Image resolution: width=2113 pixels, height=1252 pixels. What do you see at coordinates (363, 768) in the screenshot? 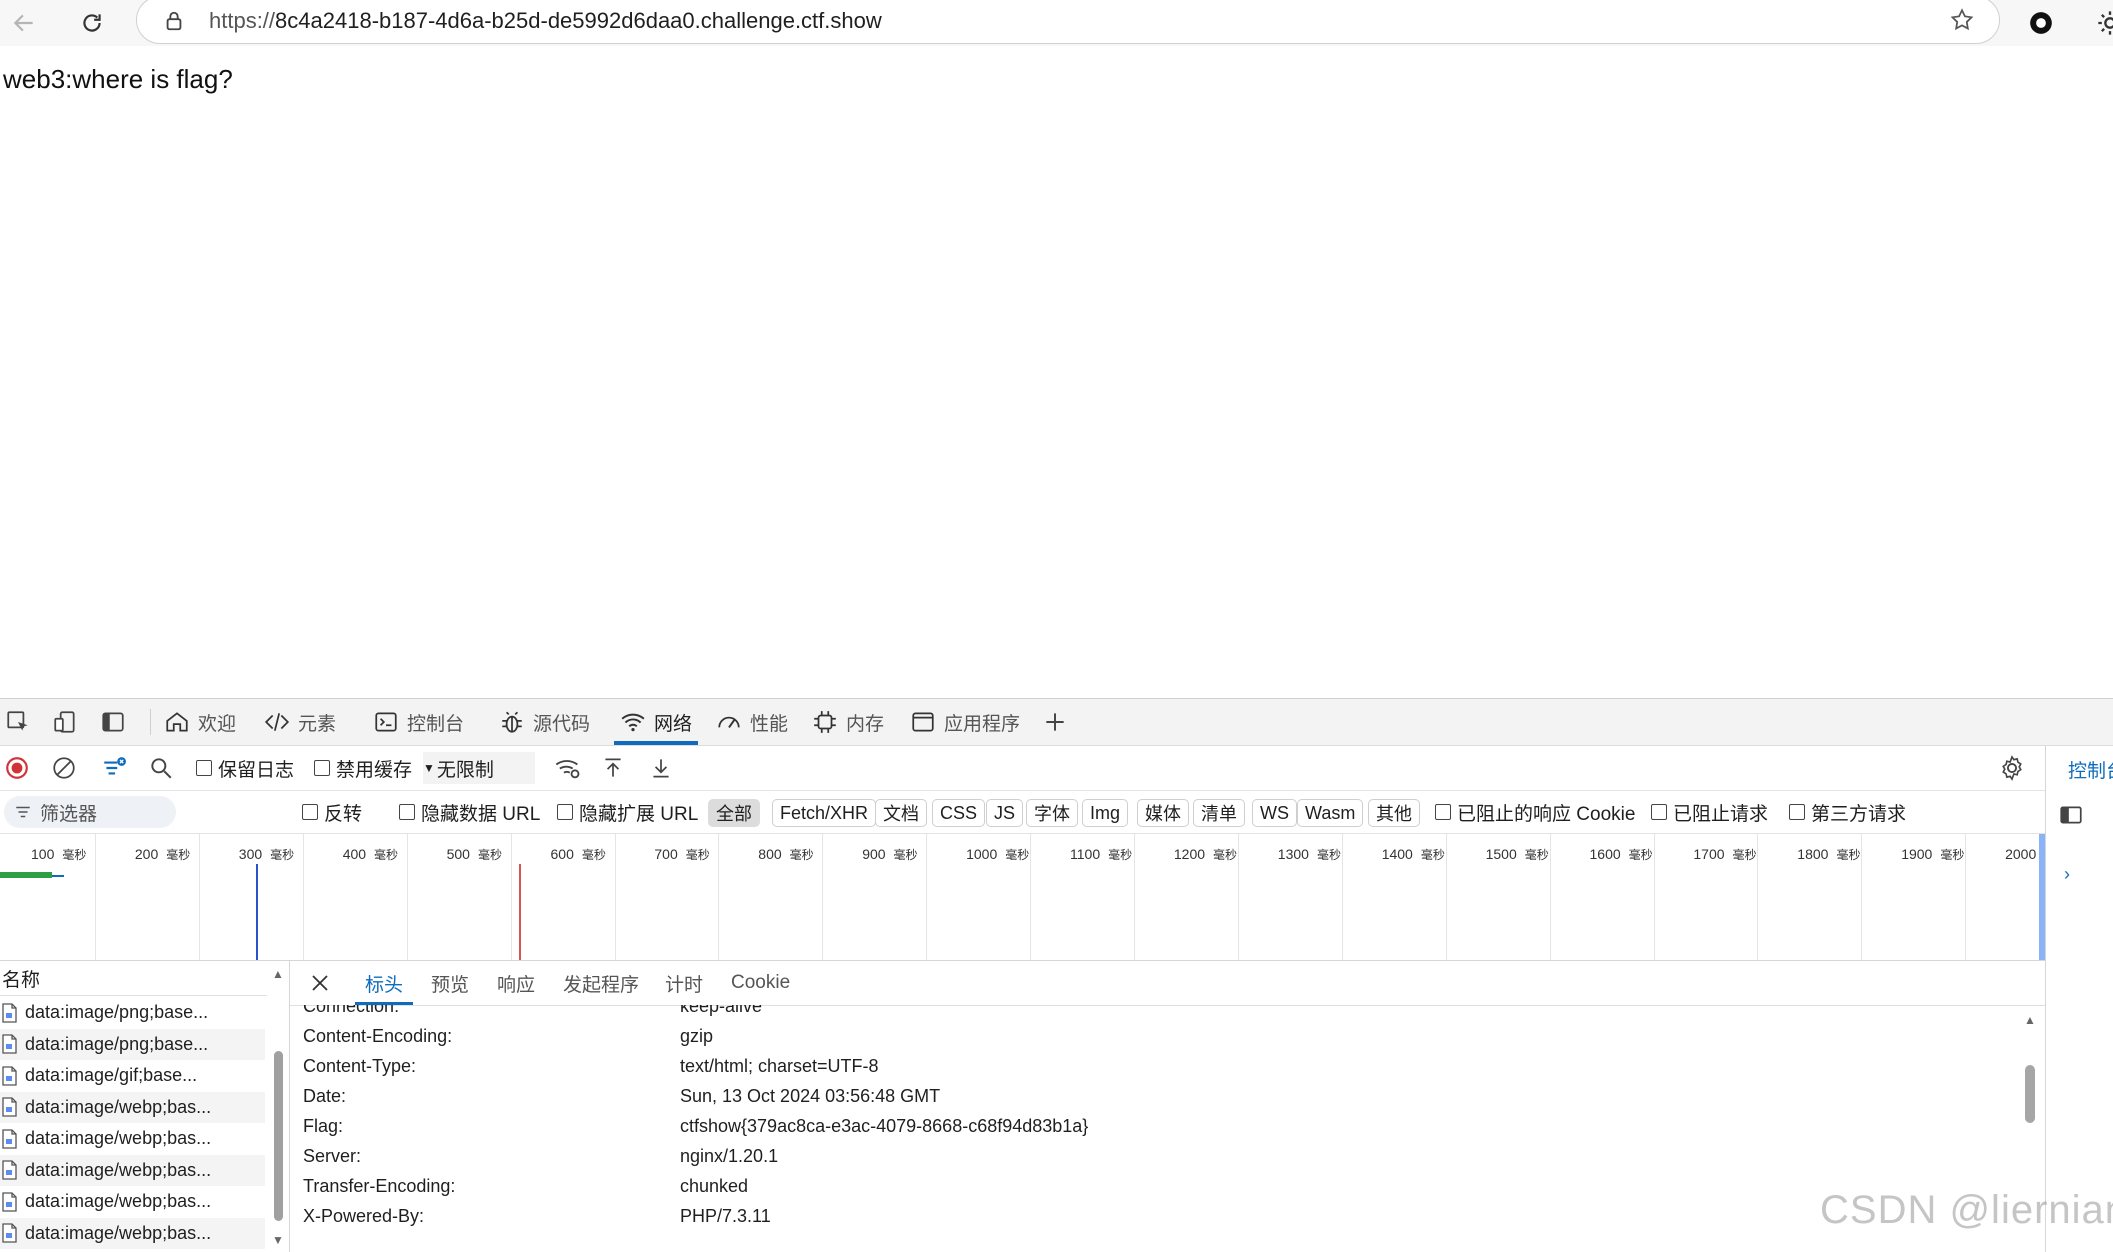
I see `disable-cache-checkbox: 禁用缓存` at bounding box center [363, 768].